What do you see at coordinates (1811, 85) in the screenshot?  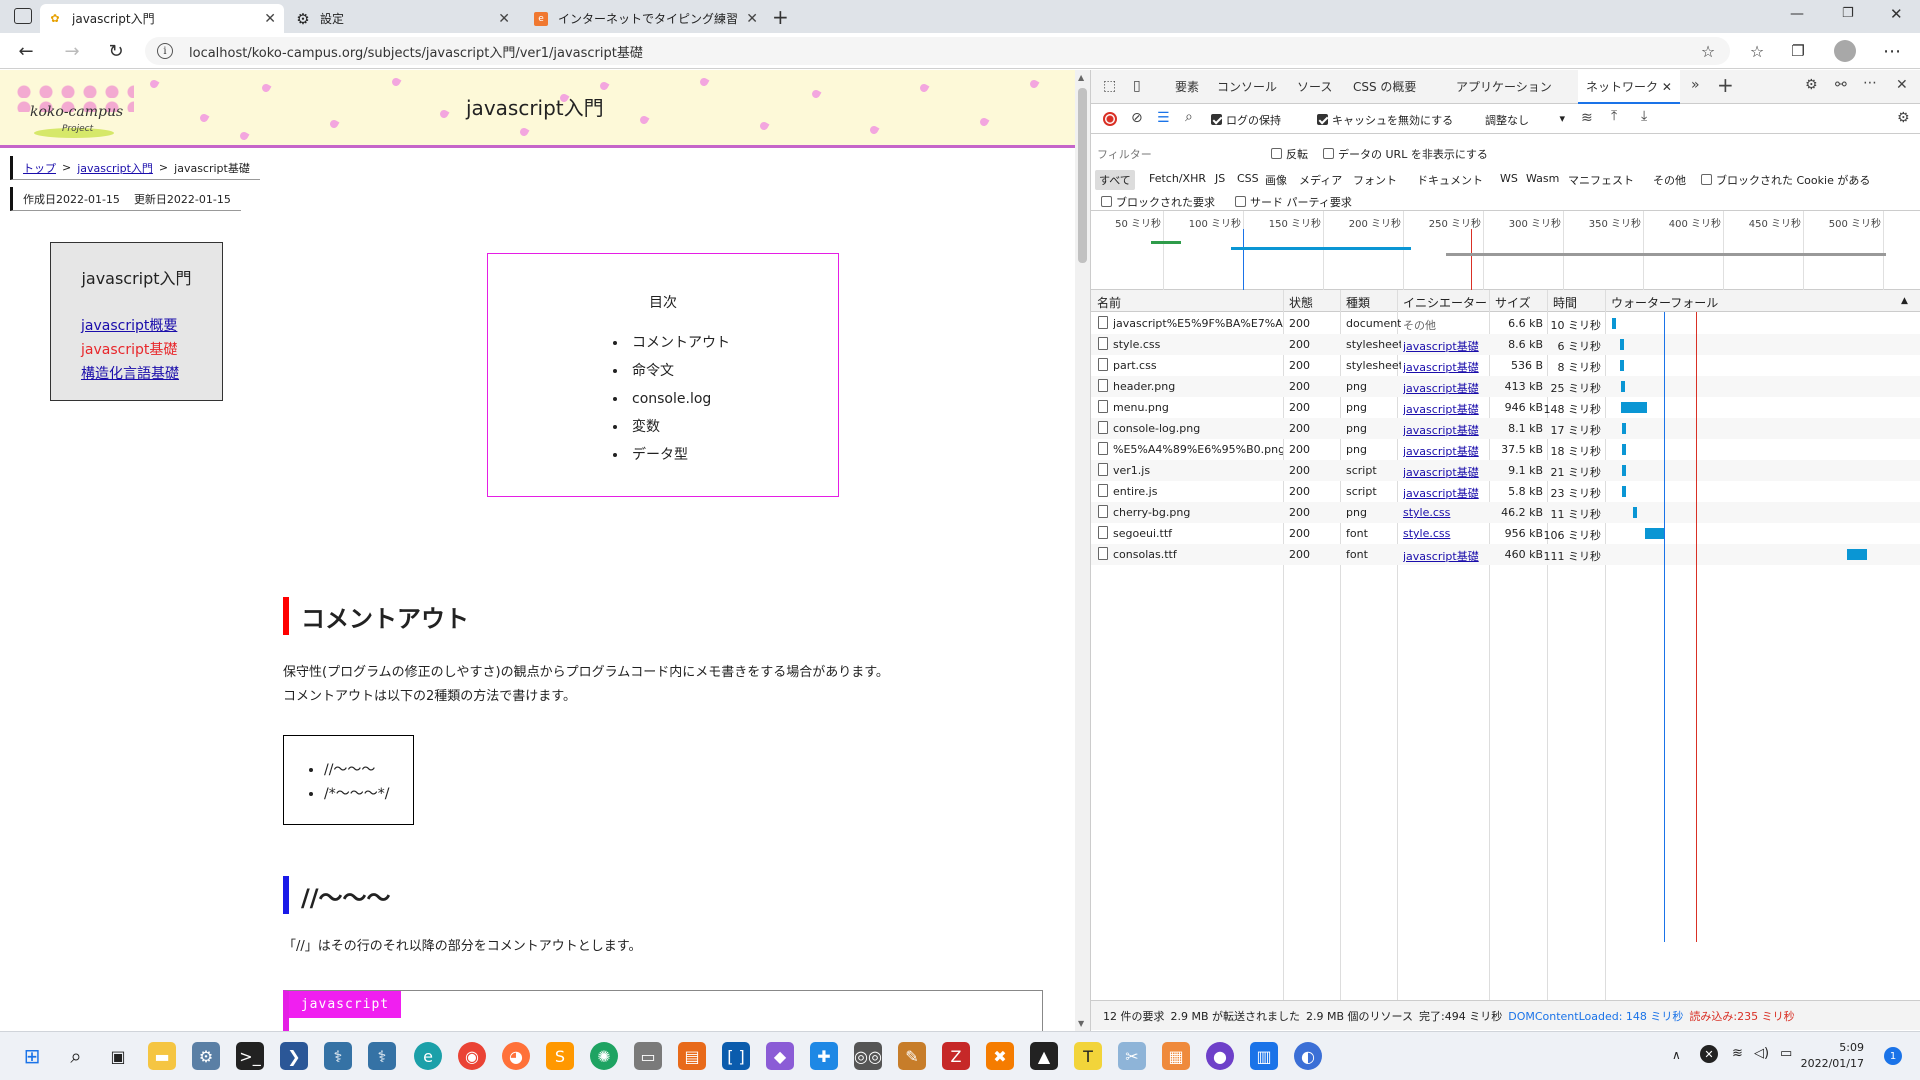 I see `settings-gear-icon: ⚙` at bounding box center [1811, 85].